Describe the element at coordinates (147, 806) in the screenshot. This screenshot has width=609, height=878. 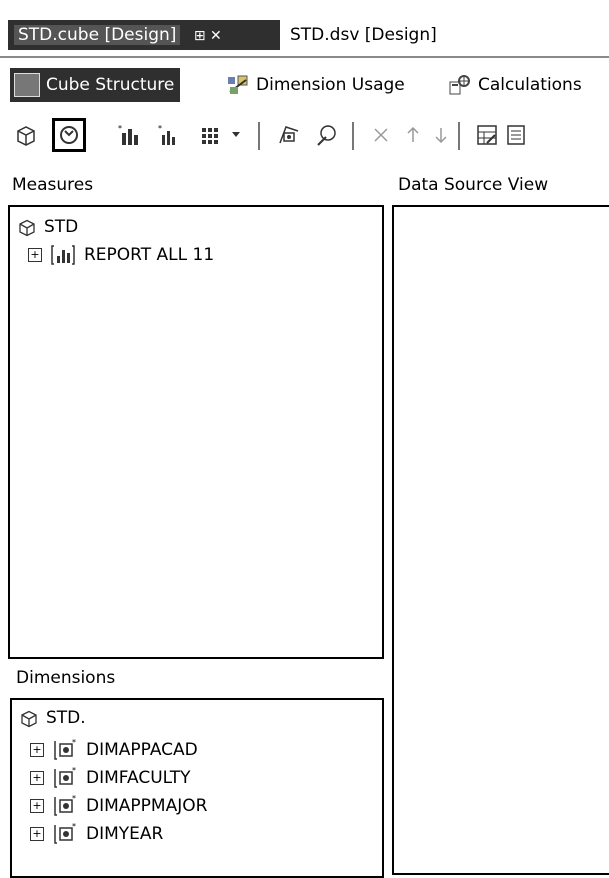
I see `dimension-label: DIMAPPMAJOR` at that location.